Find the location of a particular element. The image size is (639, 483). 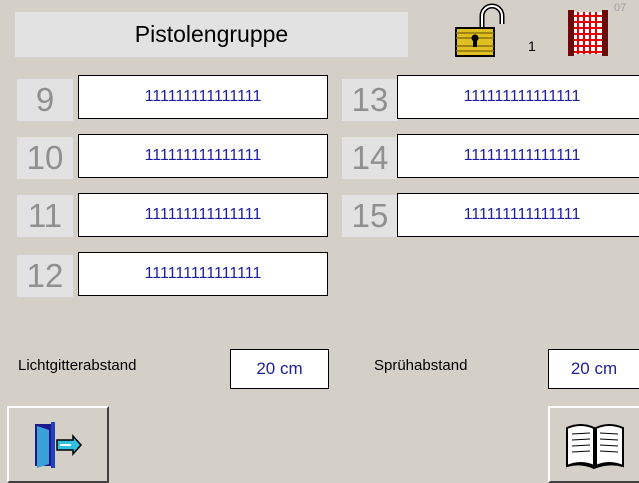

light-grid-distance-field: 20 cm is located at coordinates (279, 369).